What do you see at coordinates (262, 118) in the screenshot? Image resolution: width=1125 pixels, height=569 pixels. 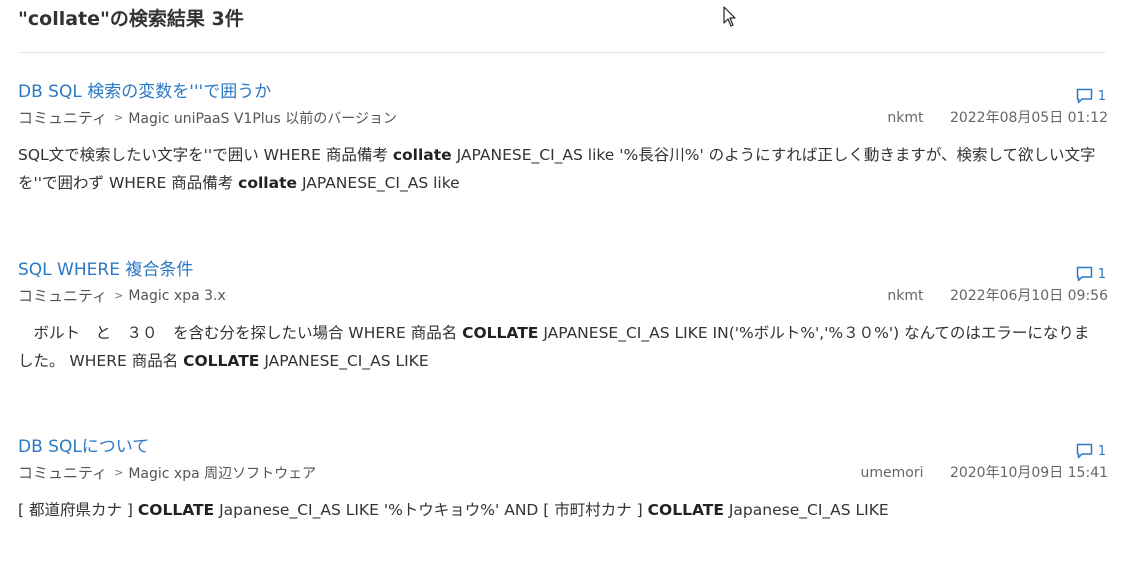 I see `breadcrumb-category-link: Magic uniPaaS V1Plus 以前のバージョン` at bounding box center [262, 118].